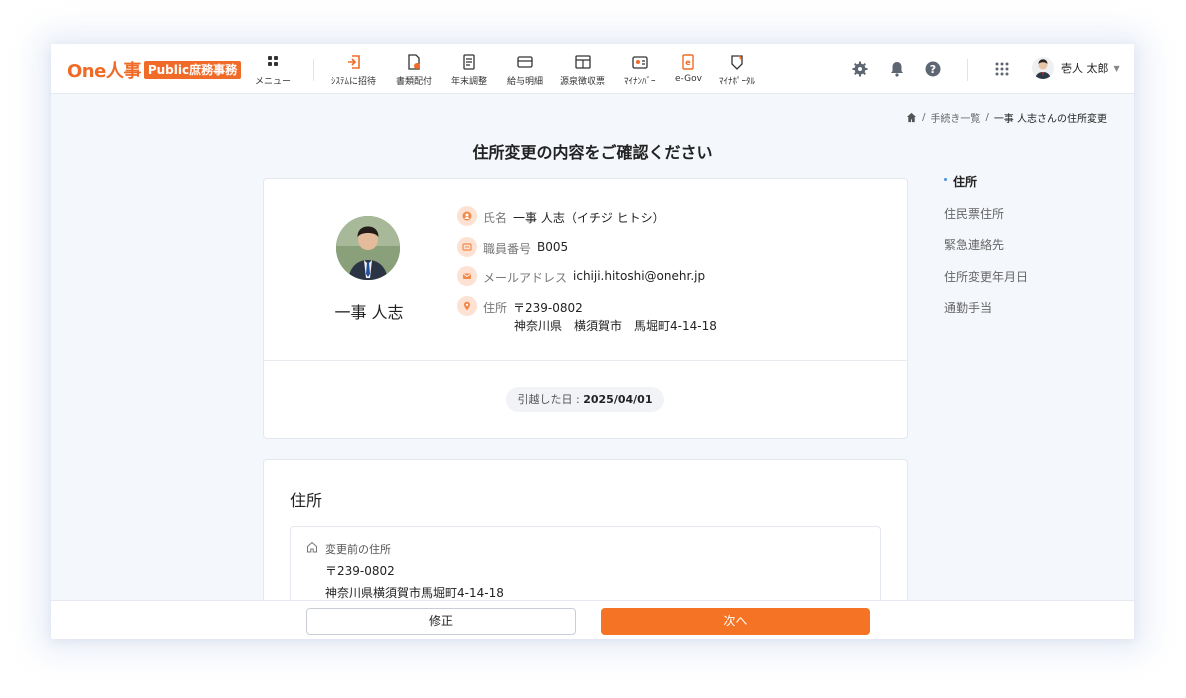 The width and height of the screenshot is (1186, 698). I want to click on nav-myna-portal: ﾏｲﾅﾎﾟｰﾀﾙ, so click(737, 70).